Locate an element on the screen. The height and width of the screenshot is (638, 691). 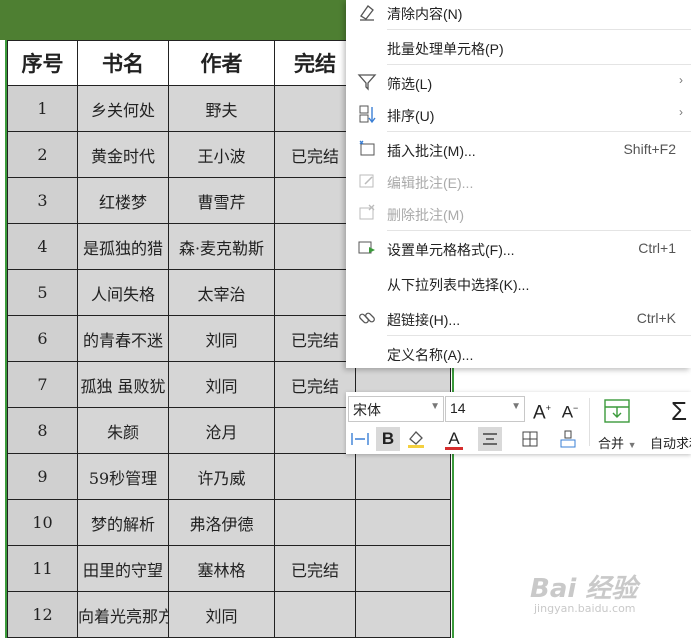
cell-book: 黄金时代 is located at coordinates (123, 154).